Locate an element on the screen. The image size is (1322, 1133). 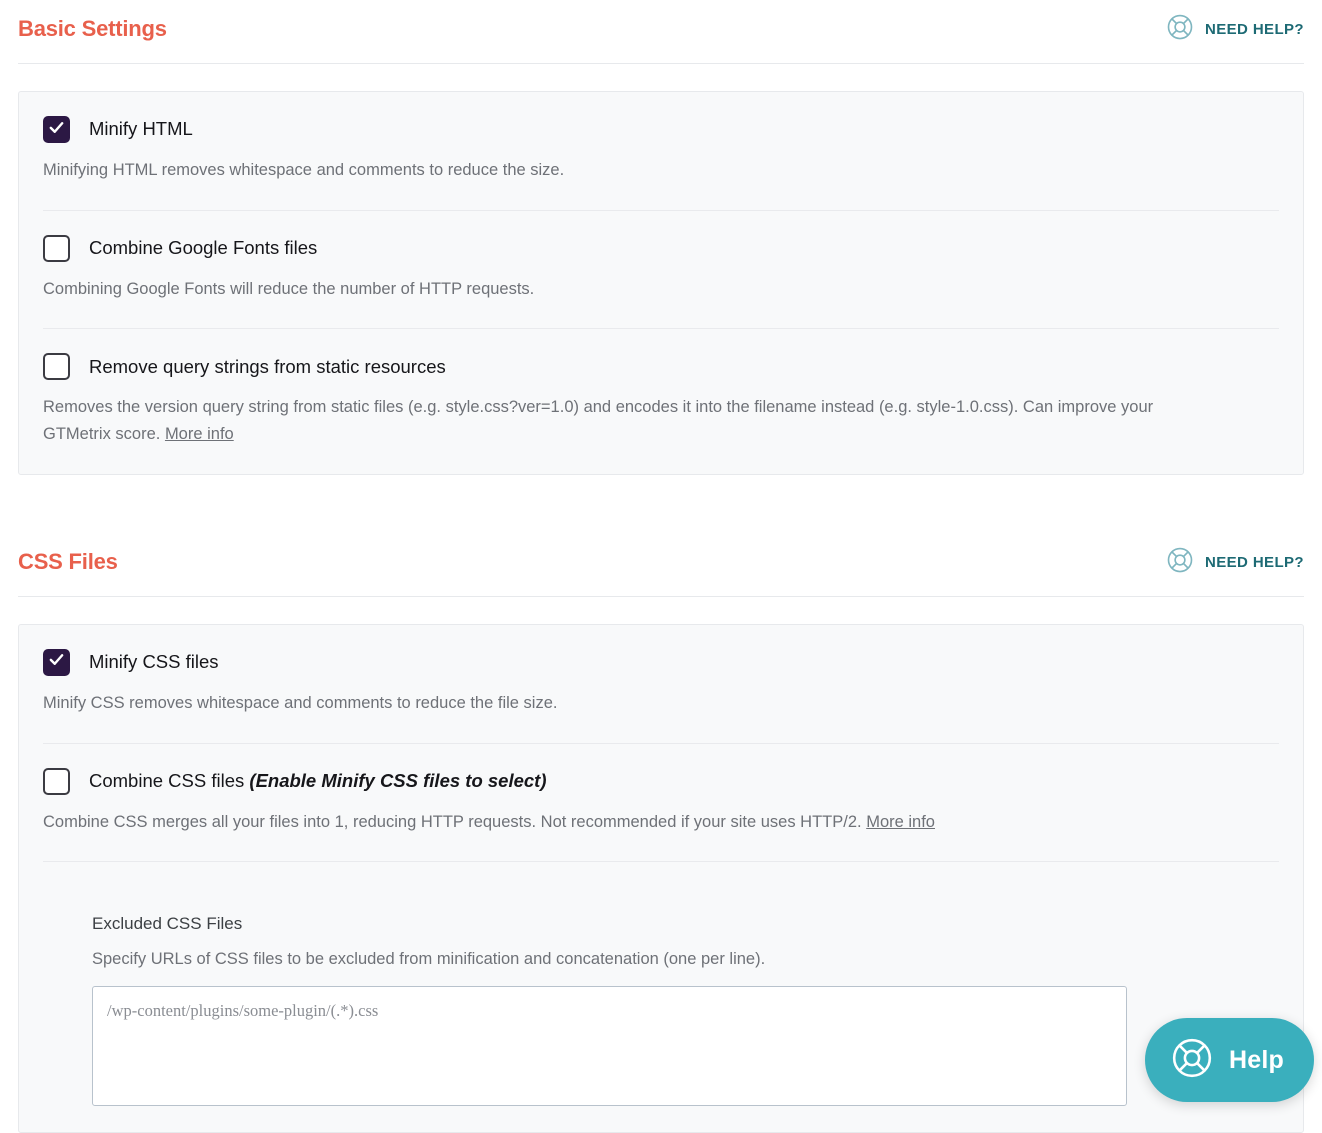
row-head: Minify HTML is located at coordinates (661, 129).